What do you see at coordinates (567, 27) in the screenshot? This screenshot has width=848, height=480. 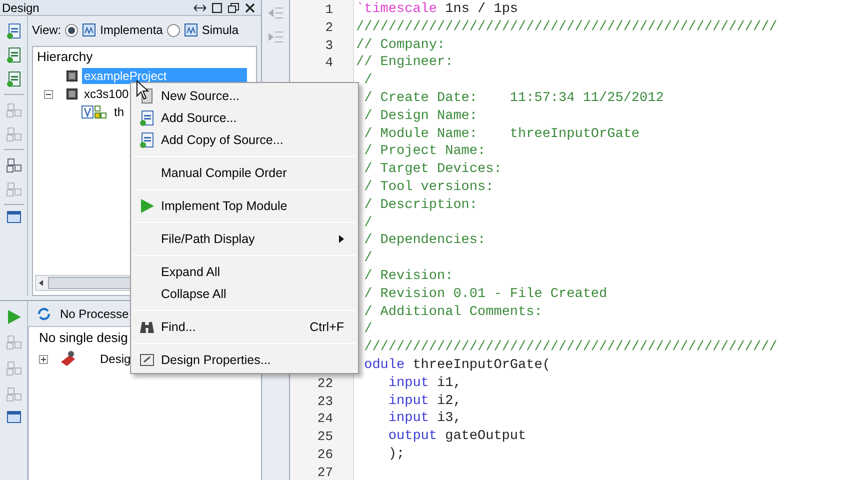 I see `code-line: ////////////////////////////////////////////////////` at bounding box center [567, 27].